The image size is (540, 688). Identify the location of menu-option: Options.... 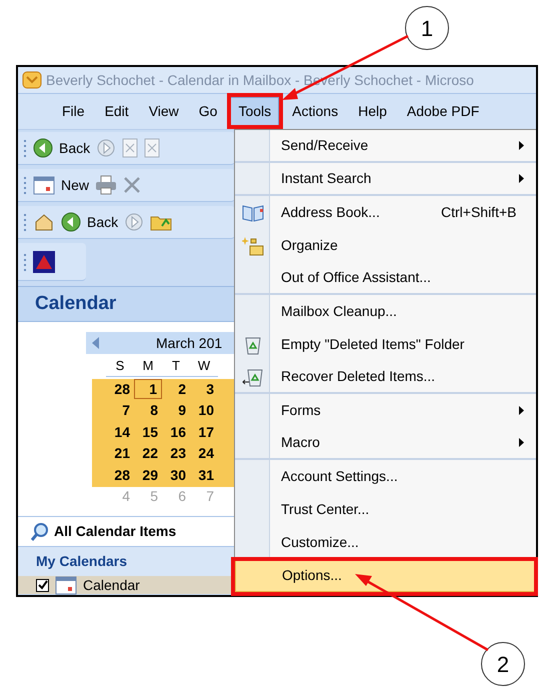
(385, 575).